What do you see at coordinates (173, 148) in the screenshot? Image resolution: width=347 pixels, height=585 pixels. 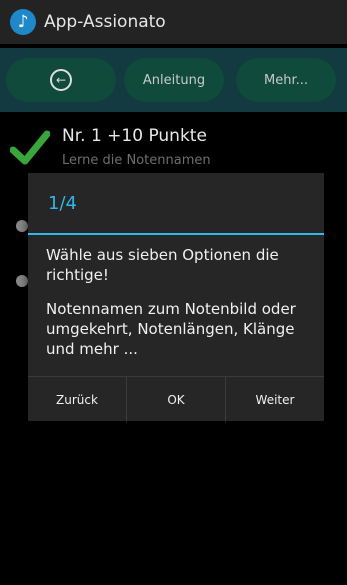 I see `list-item: Nr. 1 +10 Punkte Lerne die Notennamen` at bounding box center [173, 148].